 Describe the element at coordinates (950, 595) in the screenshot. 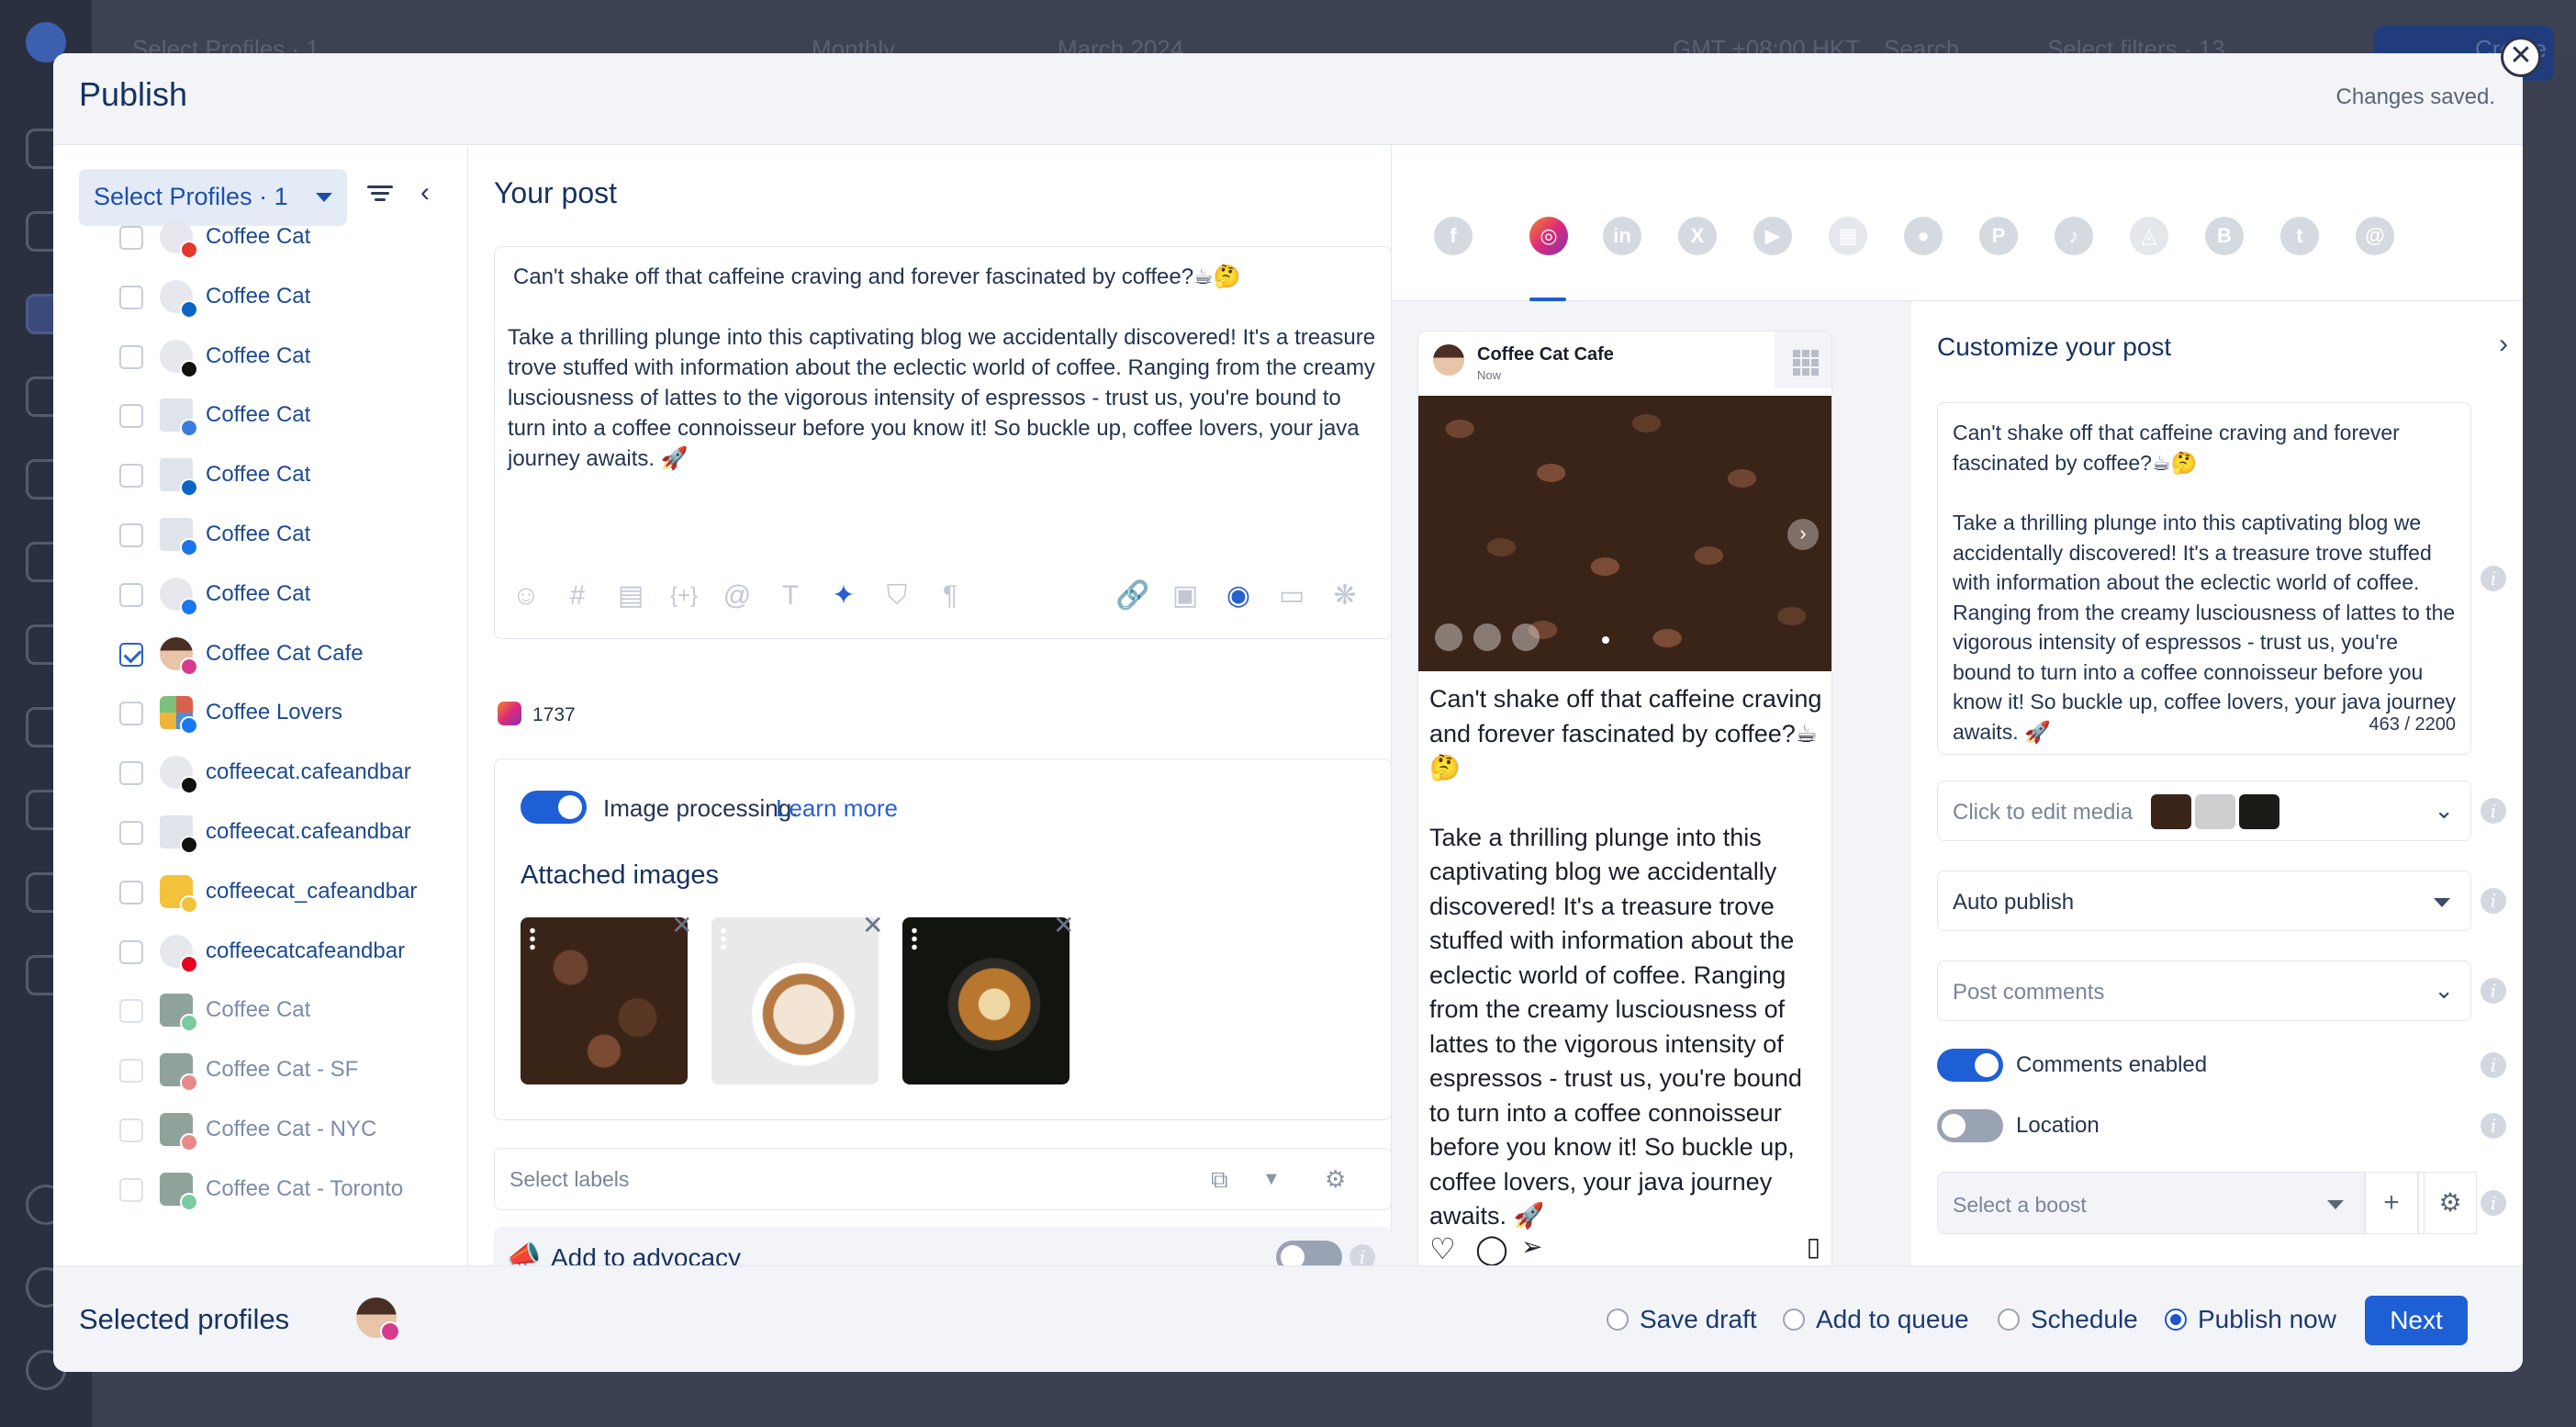

I see `paragraph-icon: ¶` at that location.